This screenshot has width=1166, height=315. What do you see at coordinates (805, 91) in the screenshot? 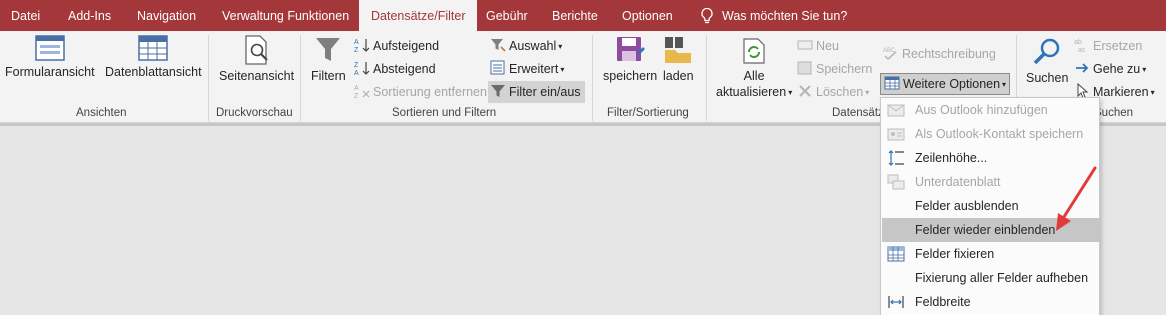
I see `delete-x-icon` at bounding box center [805, 91].